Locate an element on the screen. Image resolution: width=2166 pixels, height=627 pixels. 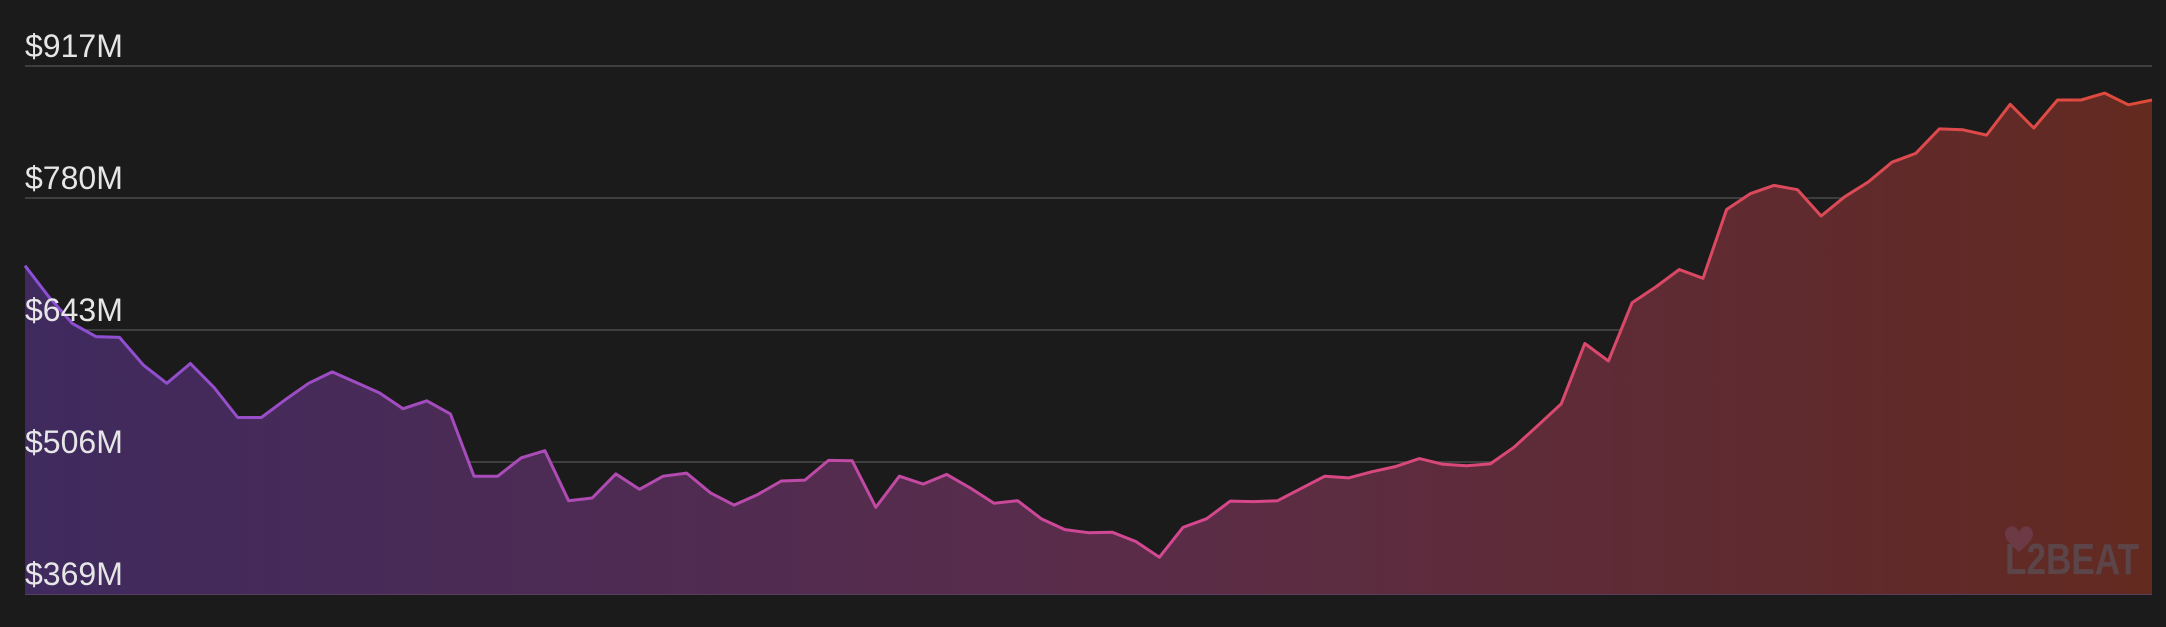
l2beat-watermark: L2BEAT is located at coordinates (2072, 555).